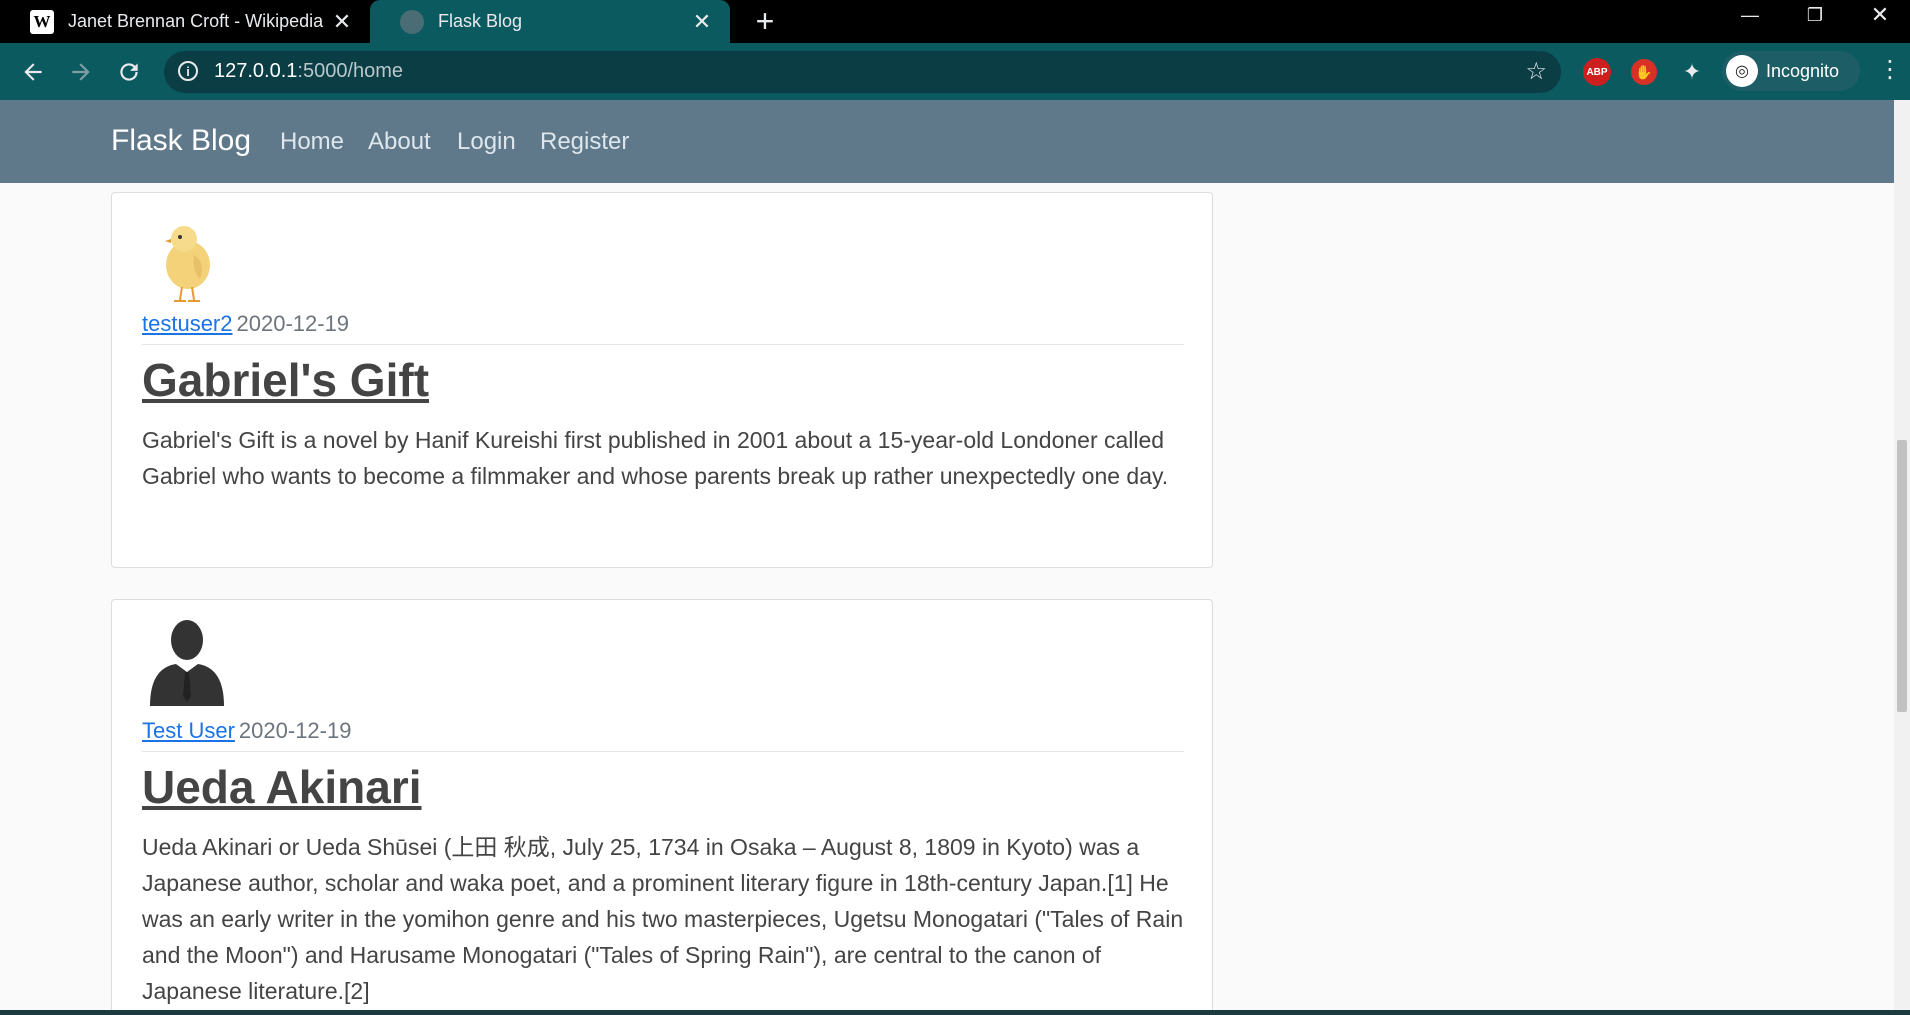 This screenshot has height=1015, width=1910. I want to click on nav-home: Home, so click(312, 142).